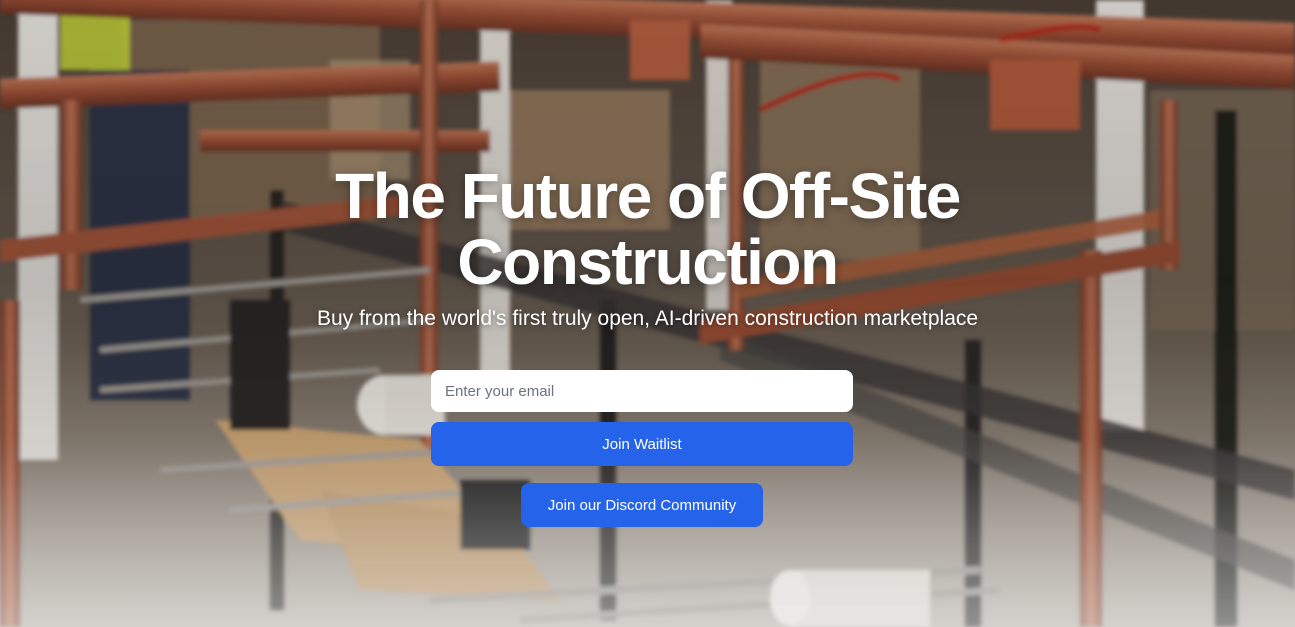 Image resolution: width=1295 pixels, height=627 pixels. Describe the element at coordinates (648, 262) in the screenshot. I see `hero-title-line2: Construction` at that location.